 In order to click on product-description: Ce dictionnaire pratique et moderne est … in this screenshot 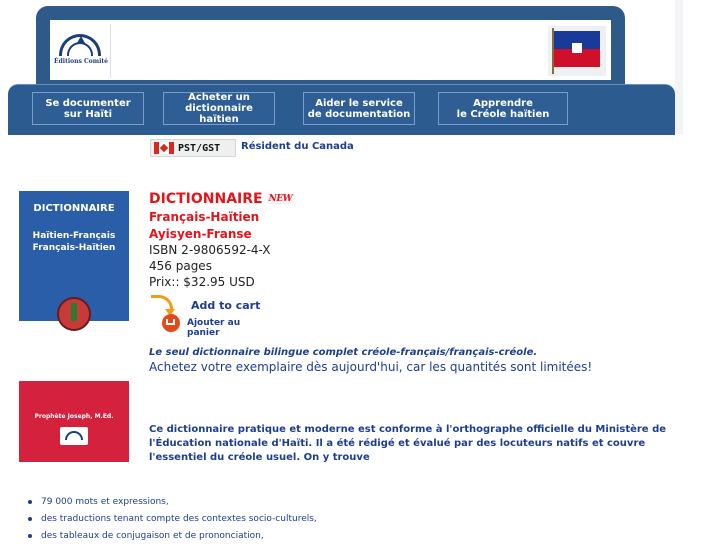, I will do `click(408, 443)`.